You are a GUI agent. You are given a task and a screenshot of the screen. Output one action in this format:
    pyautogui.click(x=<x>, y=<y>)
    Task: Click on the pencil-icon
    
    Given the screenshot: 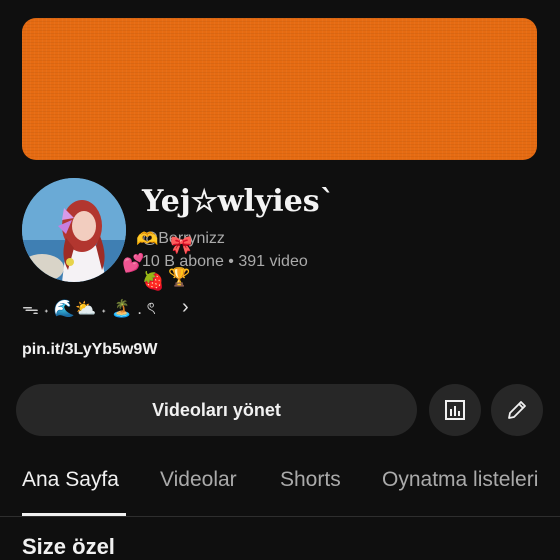 What is the action you would take?
    pyautogui.click(x=517, y=410)
    